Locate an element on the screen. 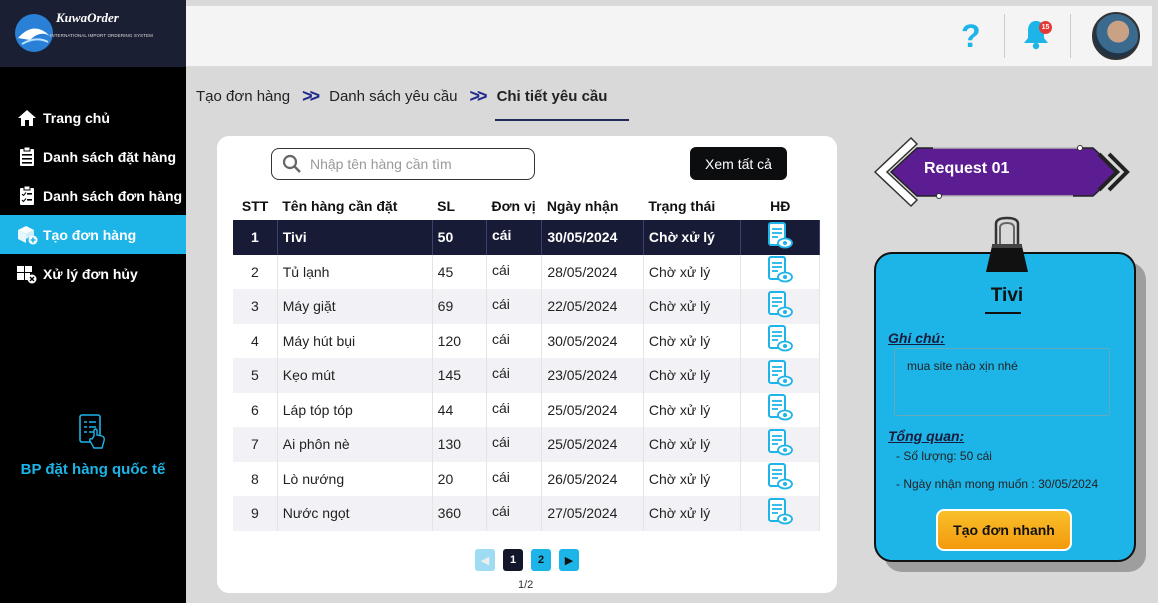  notification-badge: 15 is located at coordinates (1045, 27).